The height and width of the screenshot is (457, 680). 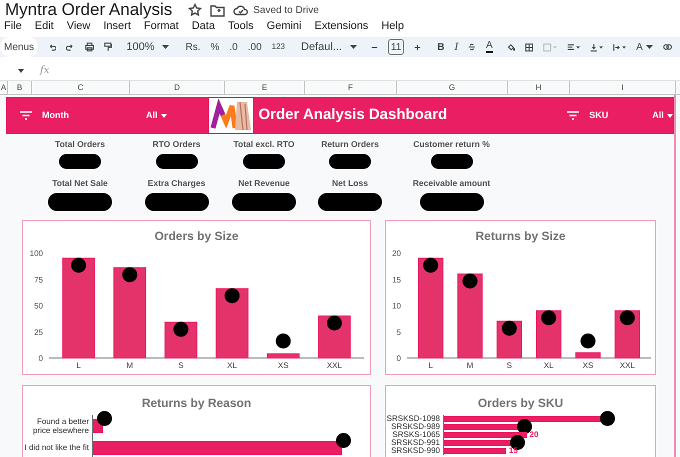 What do you see at coordinates (509, 365) in the screenshot?
I see `category-label: S` at bounding box center [509, 365].